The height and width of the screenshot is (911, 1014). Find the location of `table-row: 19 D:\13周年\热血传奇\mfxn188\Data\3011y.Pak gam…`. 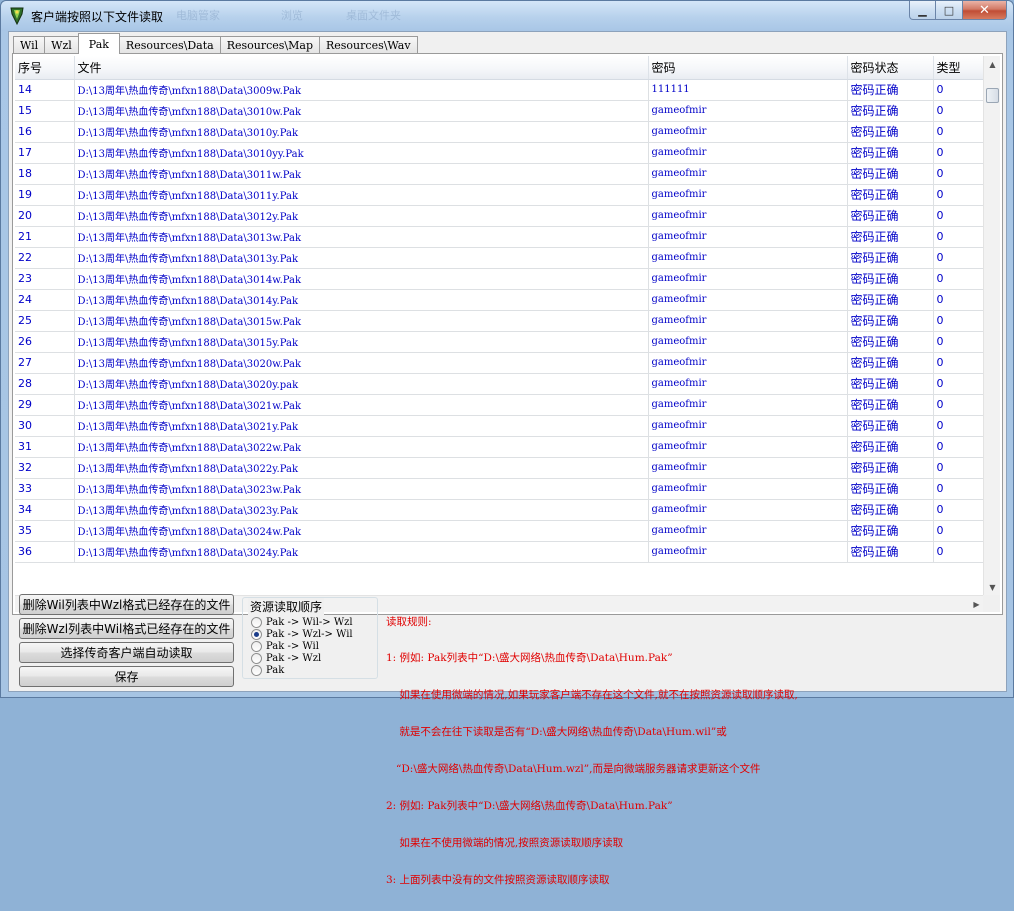

table-row: 19 D:\13周年\热血传奇\mfxn188\Data\3011y.Pak gam… is located at coordinates (500, 195).